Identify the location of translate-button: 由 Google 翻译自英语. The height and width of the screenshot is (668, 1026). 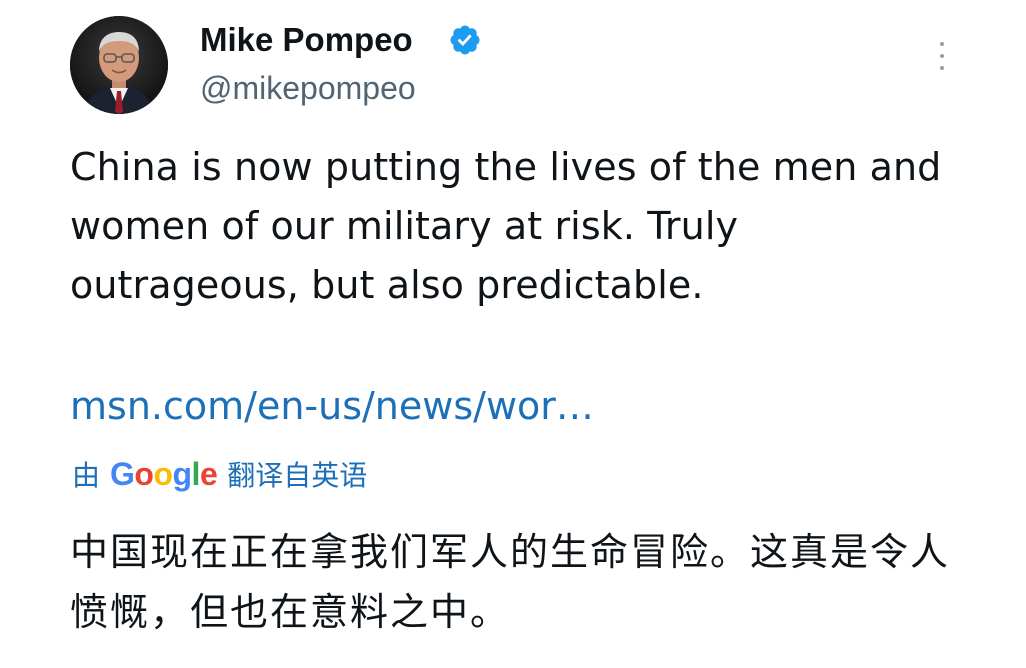
(219, 474).